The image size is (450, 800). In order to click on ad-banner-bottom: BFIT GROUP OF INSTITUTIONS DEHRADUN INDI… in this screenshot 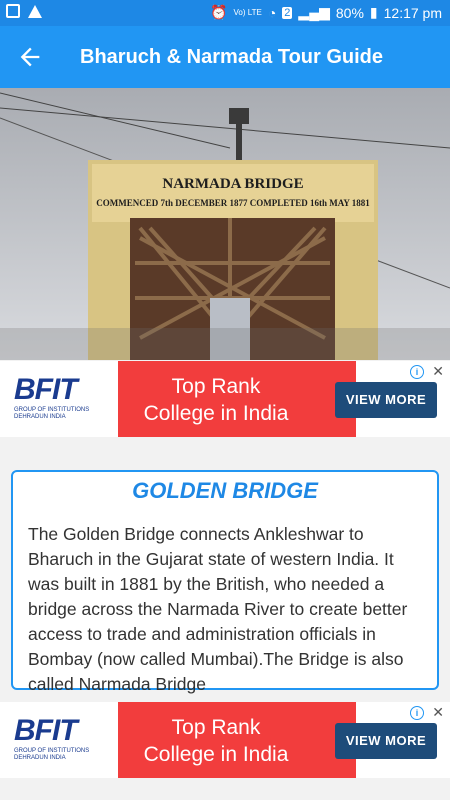, I will do `click(225, 740)`.